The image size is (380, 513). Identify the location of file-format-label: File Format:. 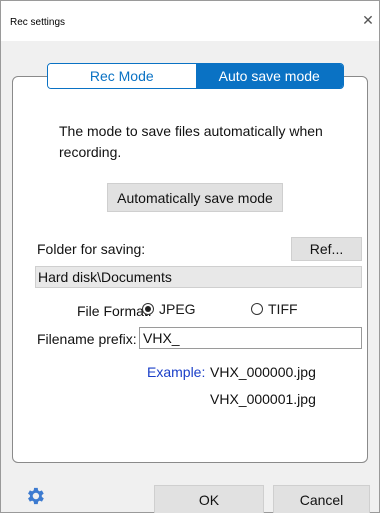
(114, 311).